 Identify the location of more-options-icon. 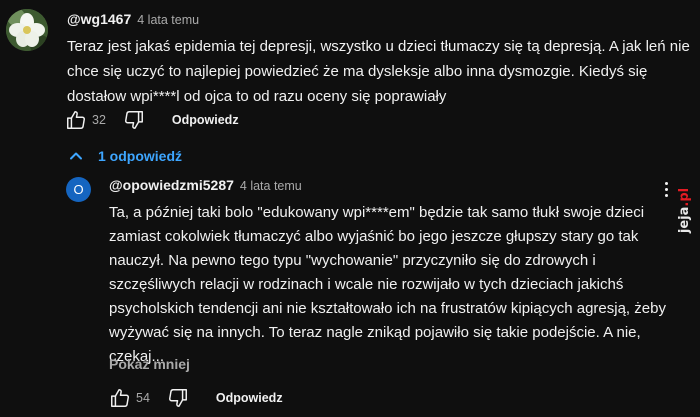
(666, 190).